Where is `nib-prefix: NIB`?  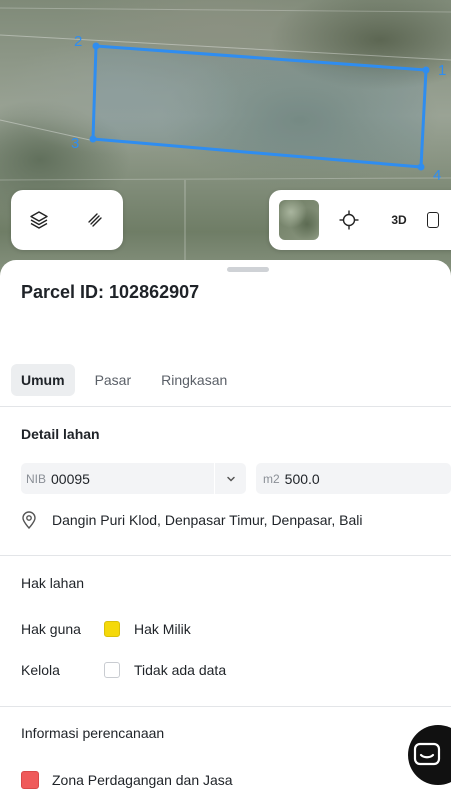 nib-prefix: NIB is located at coordinates (36, 478).